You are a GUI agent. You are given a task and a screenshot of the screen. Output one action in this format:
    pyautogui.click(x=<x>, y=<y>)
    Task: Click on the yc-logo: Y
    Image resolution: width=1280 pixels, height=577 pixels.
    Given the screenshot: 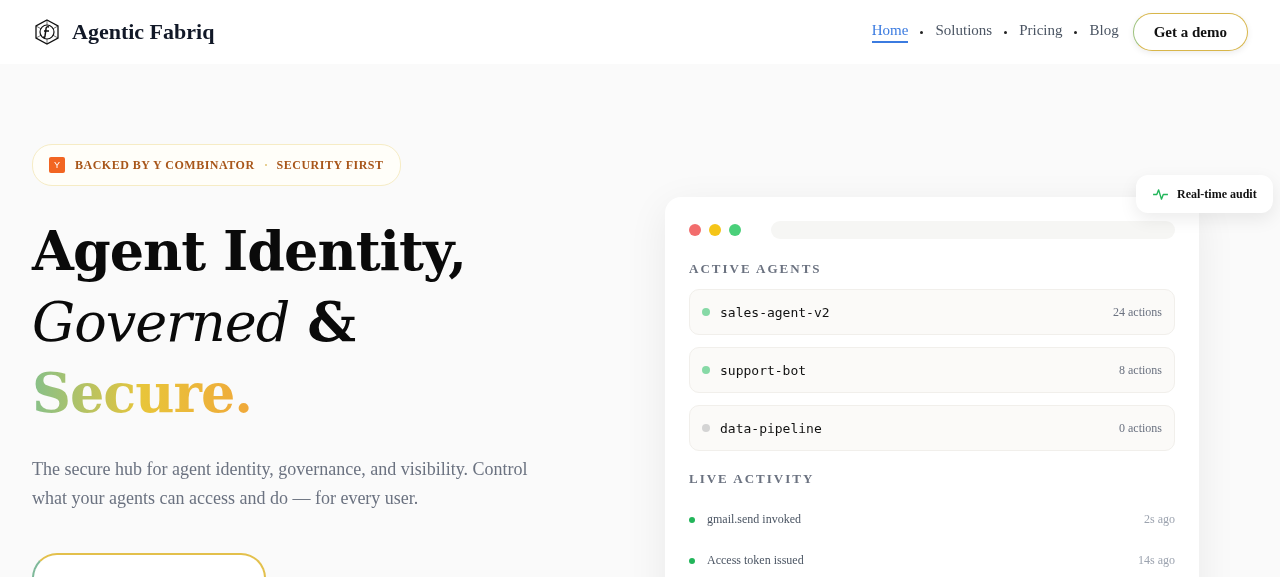 What is the action you would take?
    pyautogui.click(x=57, y=165)
    